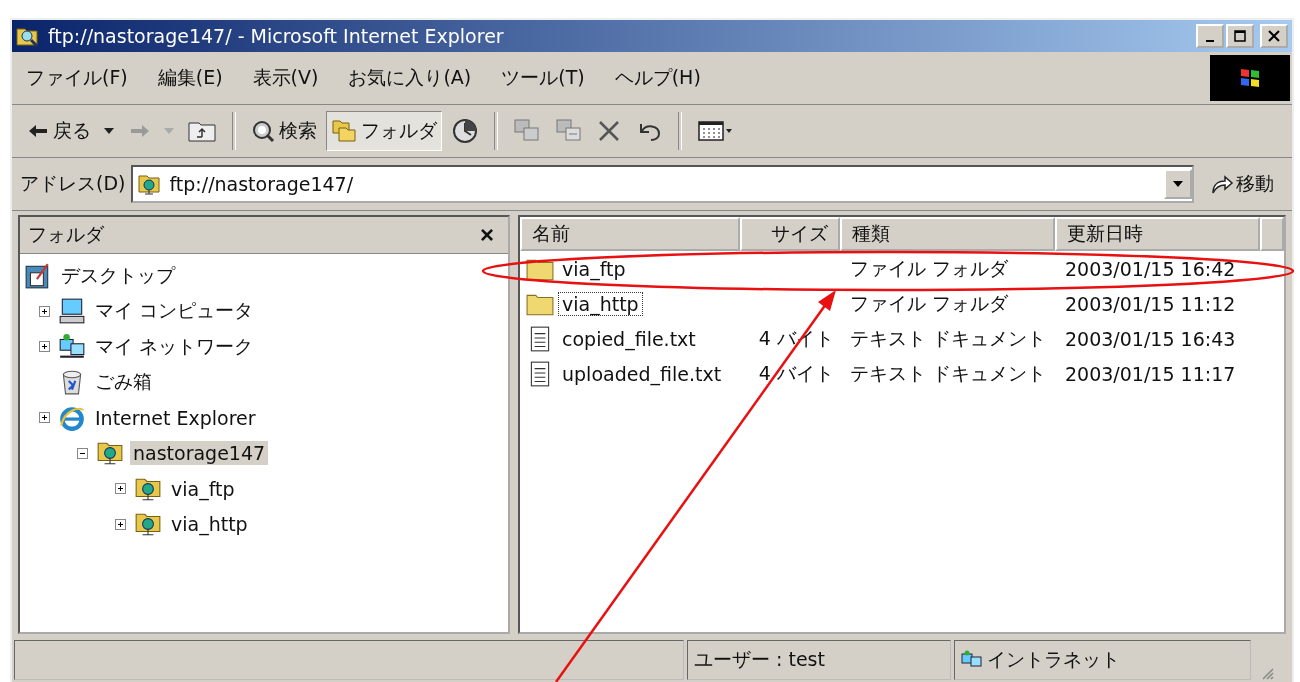 The height and width of the screenshot is (682, 1300). What do you see at coordinates (715, 131) in the screenshot?
I see `views-icon` at bounding box center [715, 131].